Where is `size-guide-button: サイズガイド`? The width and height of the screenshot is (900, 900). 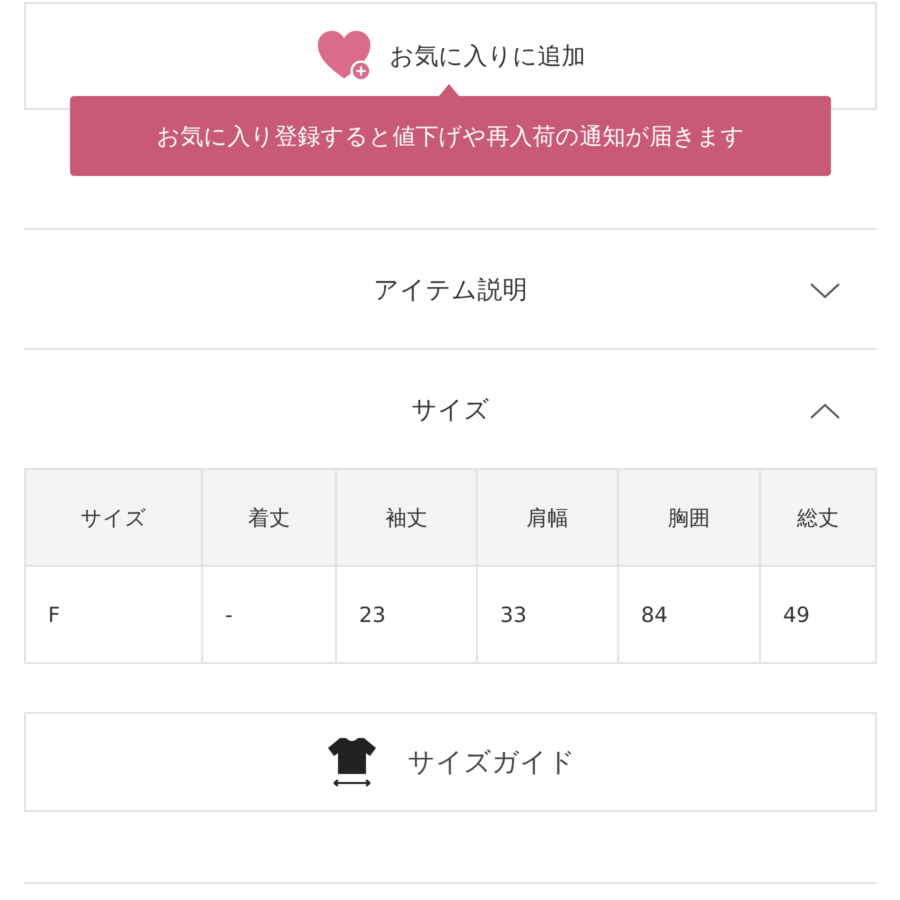 size-guide-button: サイズガイド is located at coordinates (450, 762).